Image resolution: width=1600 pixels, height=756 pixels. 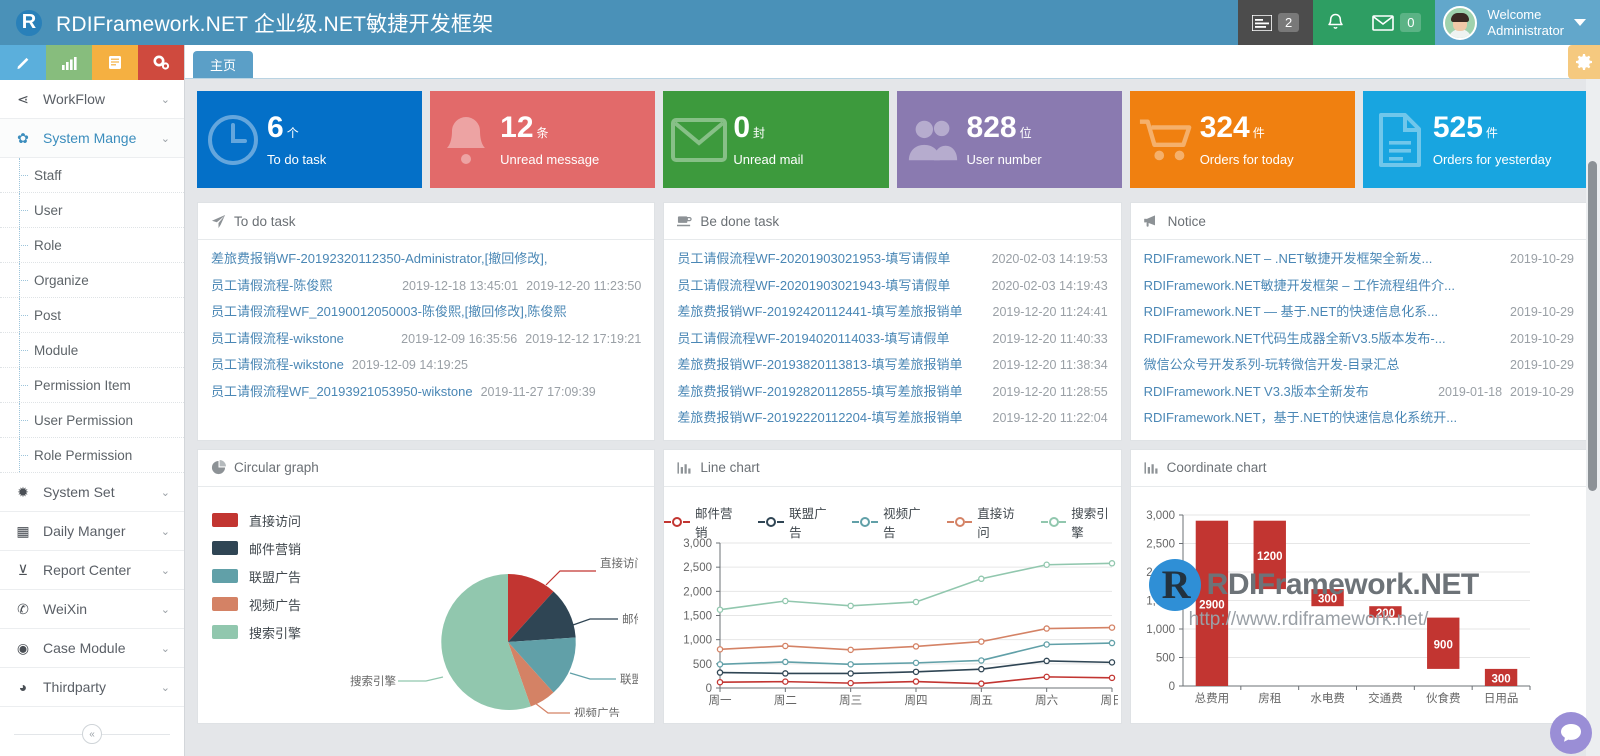 What do you see at coordinates (619, 563) in the screenshot?
I see `pie-label-0: 直接访问` at bounding box center [619, 563].